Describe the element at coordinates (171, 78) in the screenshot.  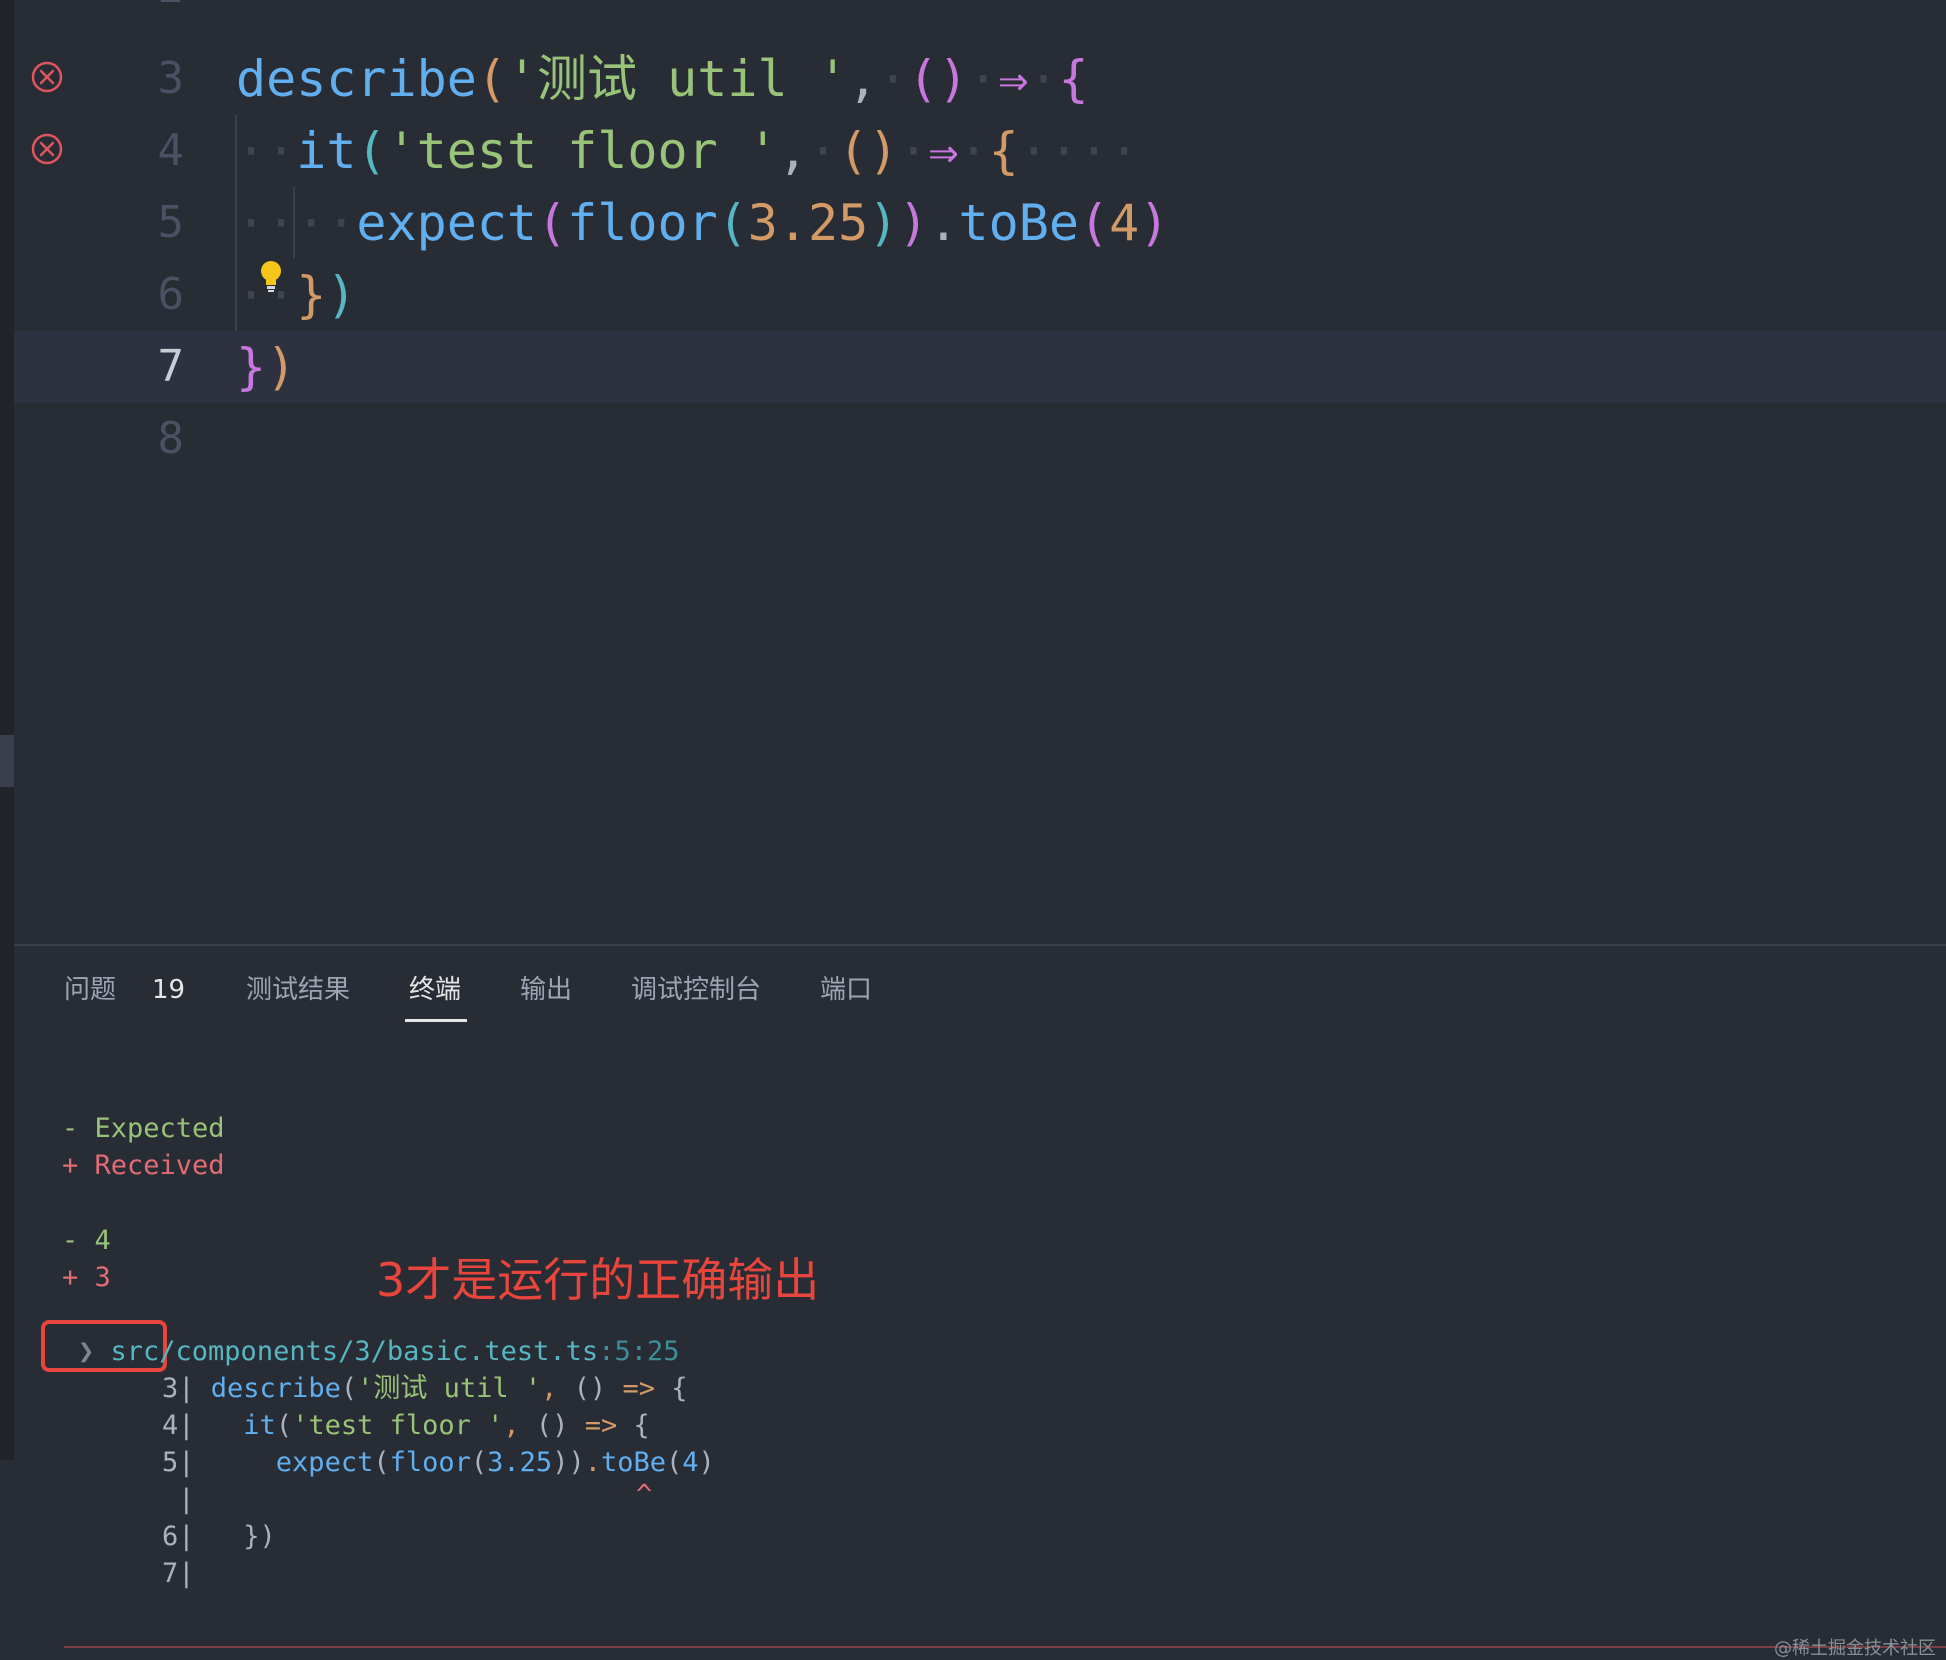
I see `line-number: 3` at that location.